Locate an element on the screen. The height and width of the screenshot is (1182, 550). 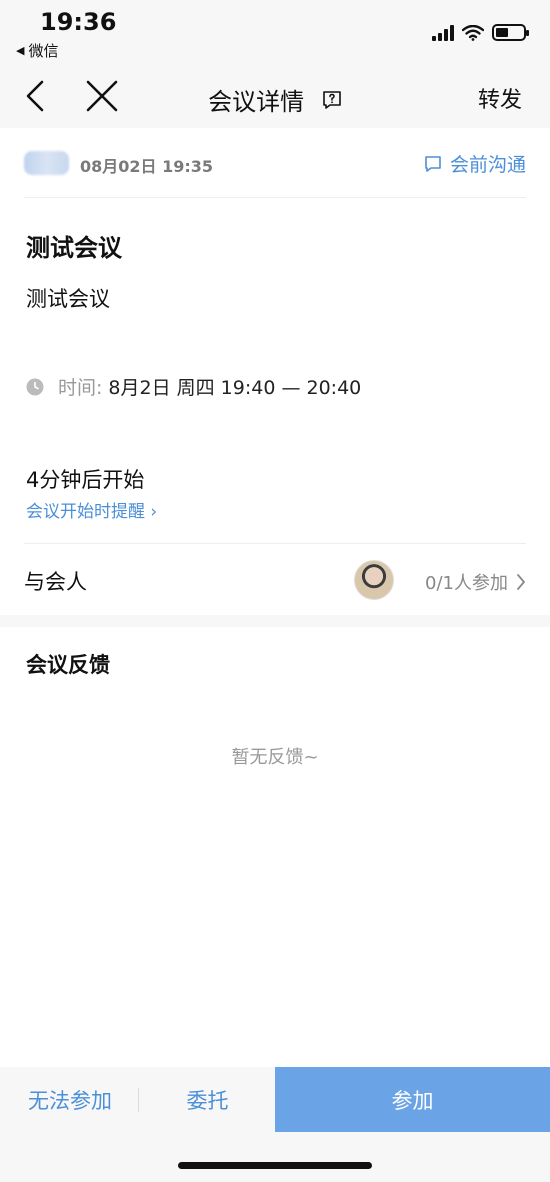
help-icon is located at coordinates (332, 100).